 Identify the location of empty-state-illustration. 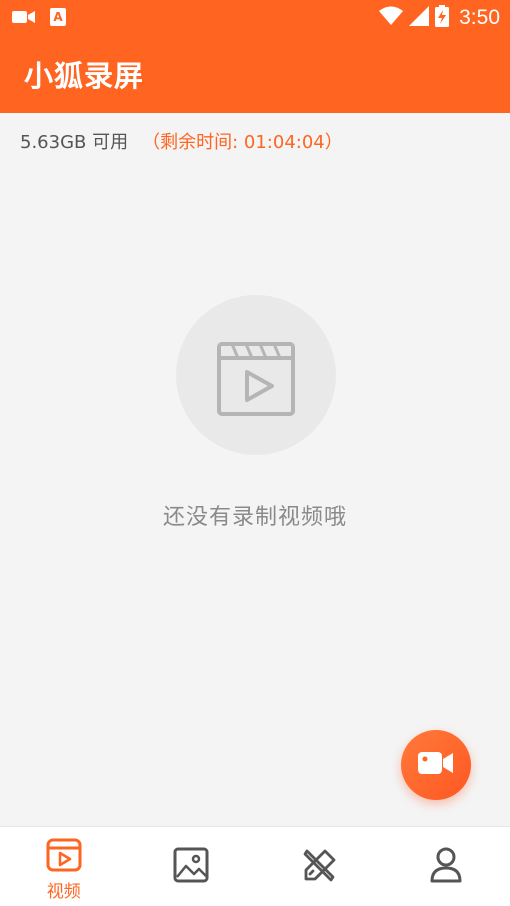
(256, 375).